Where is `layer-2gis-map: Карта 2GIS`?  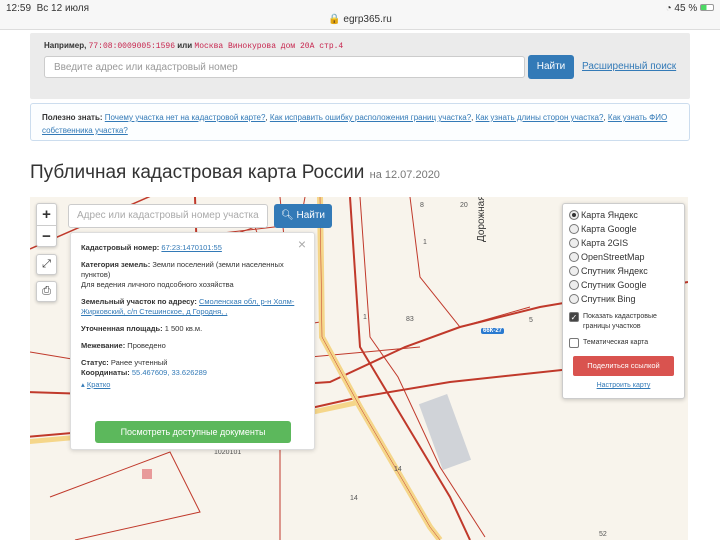 layer-2gis-map: Карта 2GIS is located at coordinates (623, 243).